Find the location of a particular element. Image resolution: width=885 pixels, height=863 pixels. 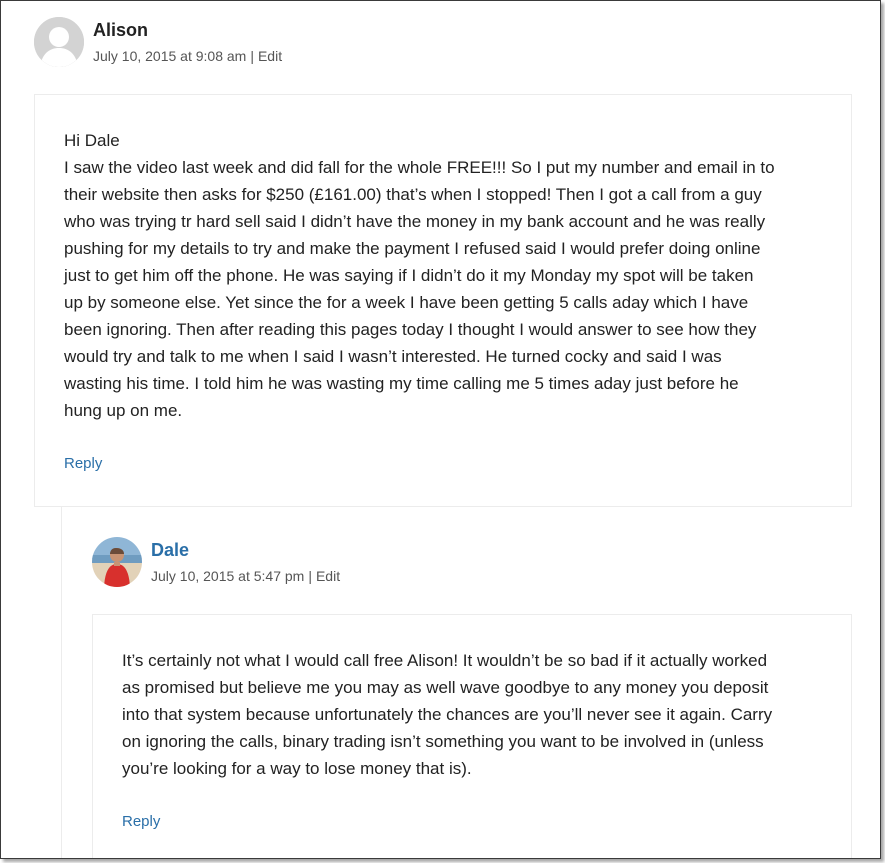

reply-link-dale: Reply is located at coordinates (141, 821).